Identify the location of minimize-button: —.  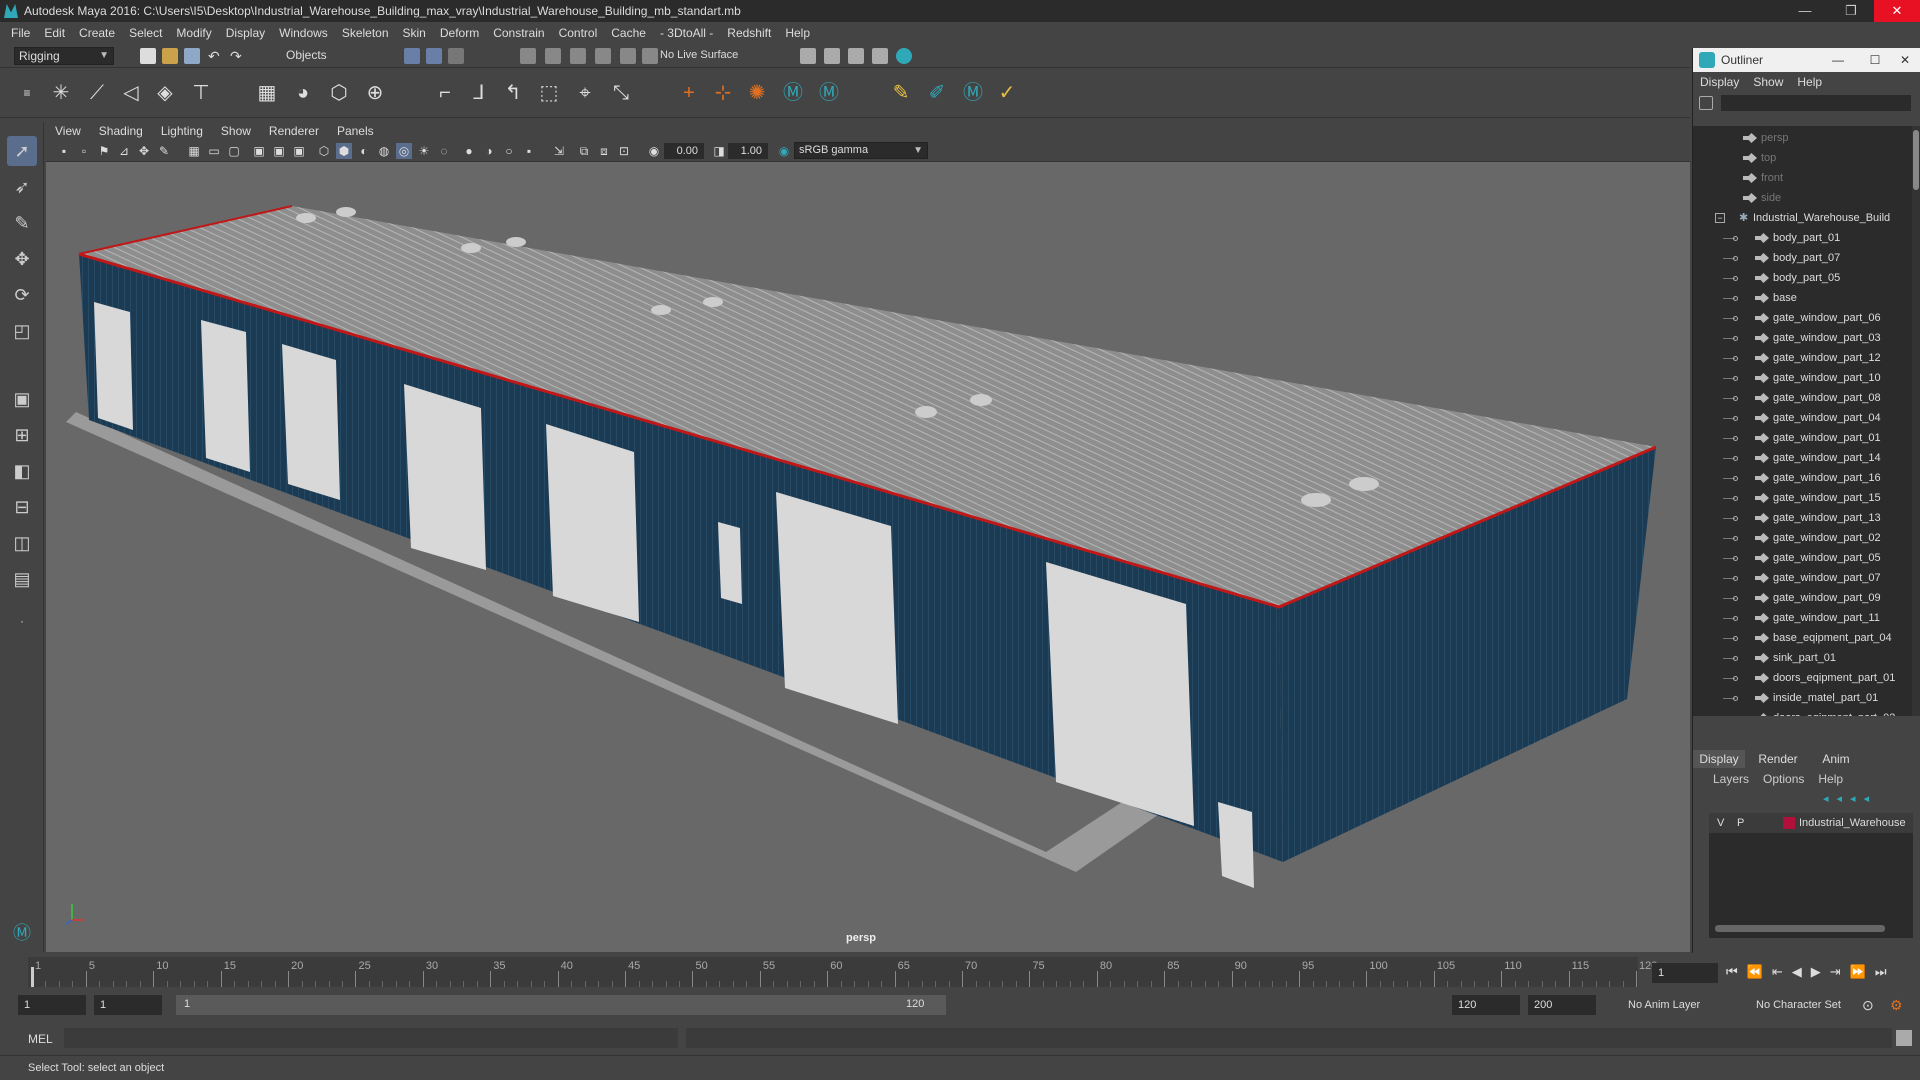
(1805, 11).